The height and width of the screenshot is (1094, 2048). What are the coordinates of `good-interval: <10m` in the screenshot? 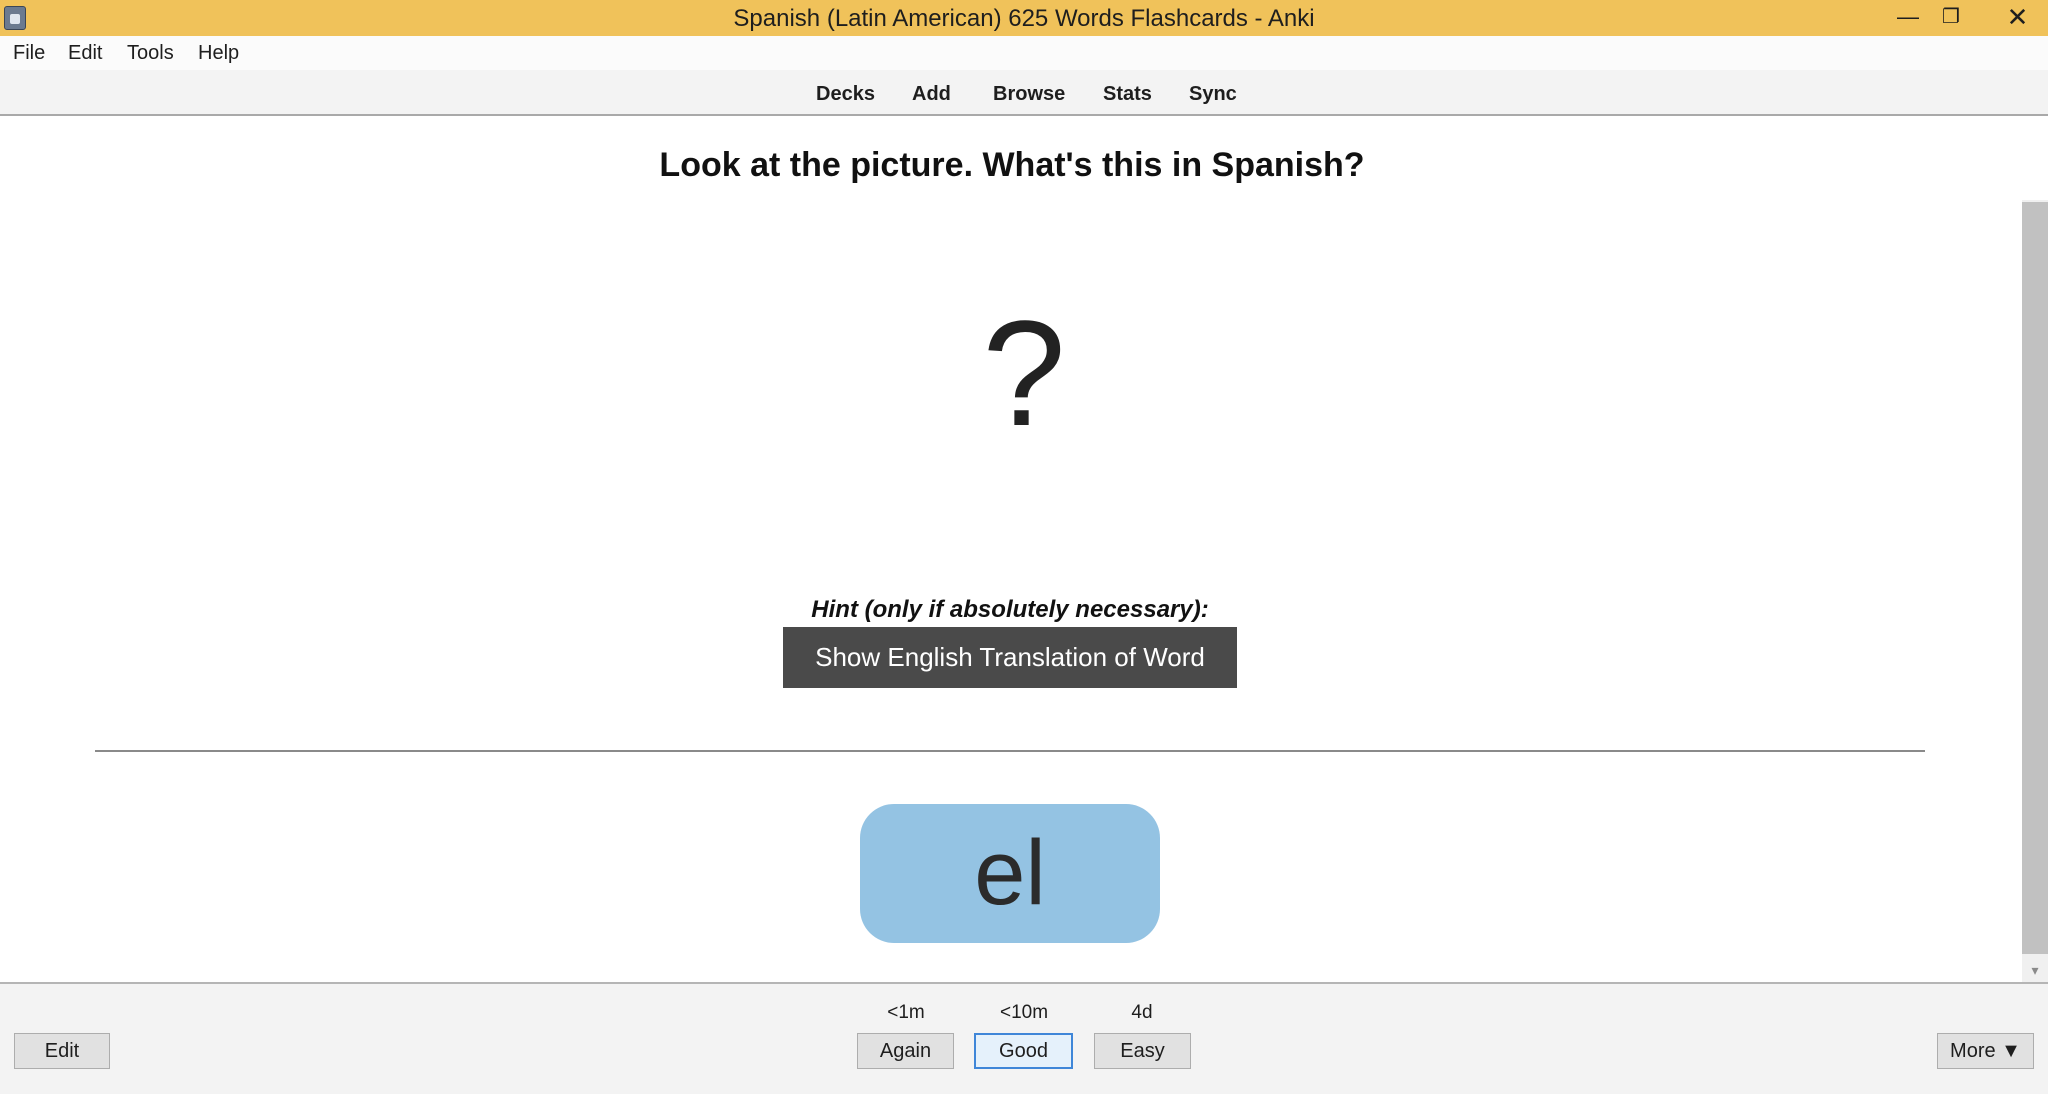 It's located at (1024, 1012).